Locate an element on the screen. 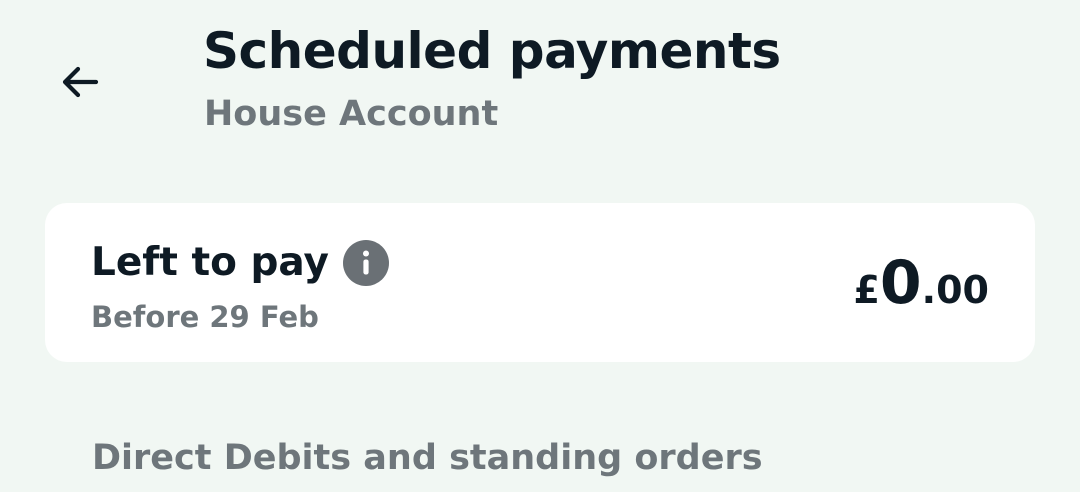 The width and height of the screenshot is (1080, 492). info-icon is located at coordinates (365, 263).